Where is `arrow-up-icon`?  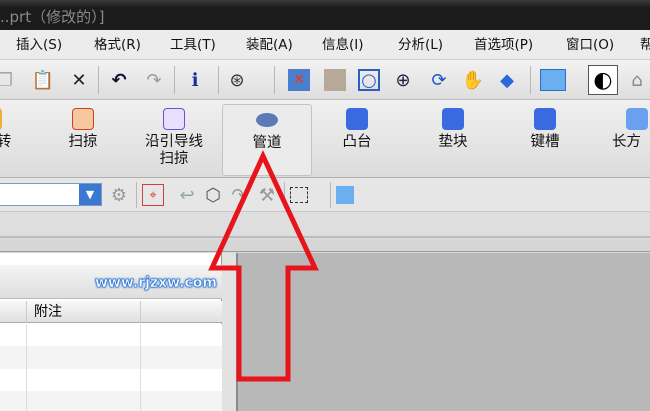
arrow-up-icon is located at coordinates (263, 266).